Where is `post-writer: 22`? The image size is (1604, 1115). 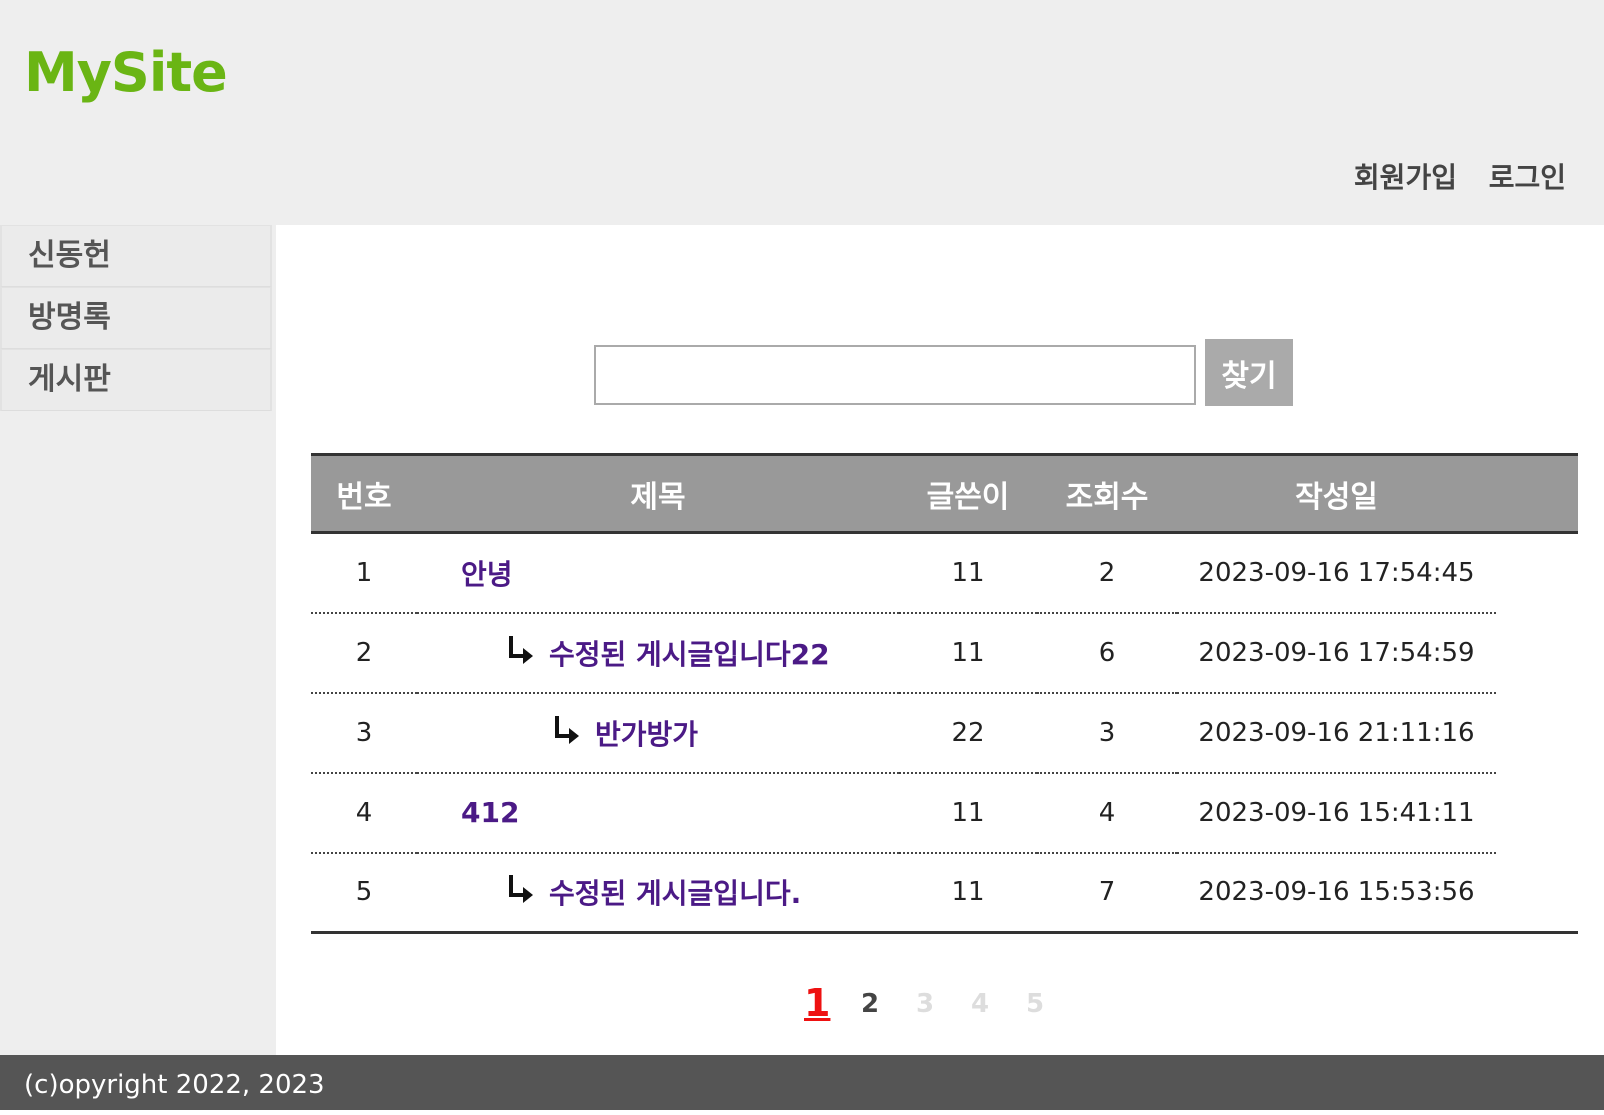 post-writer: 22 is located at coordinates (968, 733).